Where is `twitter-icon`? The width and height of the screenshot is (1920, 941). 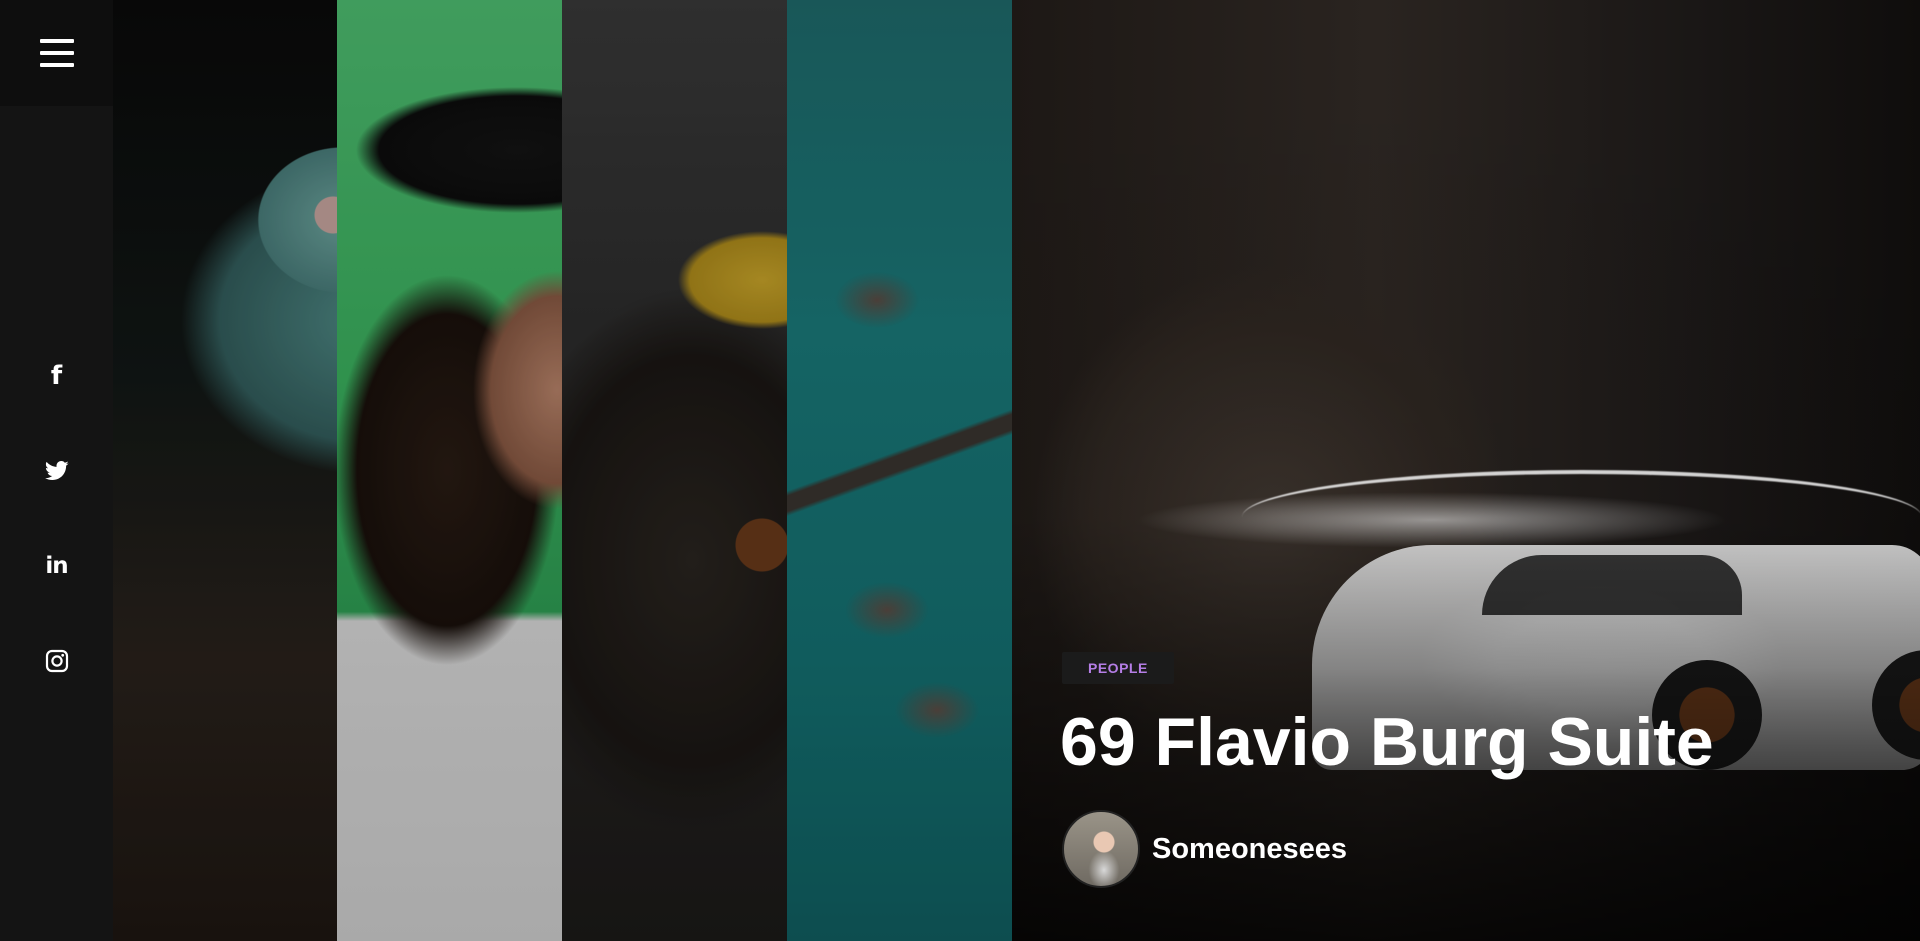 twitter-icon is located at coordinates (56, 470).